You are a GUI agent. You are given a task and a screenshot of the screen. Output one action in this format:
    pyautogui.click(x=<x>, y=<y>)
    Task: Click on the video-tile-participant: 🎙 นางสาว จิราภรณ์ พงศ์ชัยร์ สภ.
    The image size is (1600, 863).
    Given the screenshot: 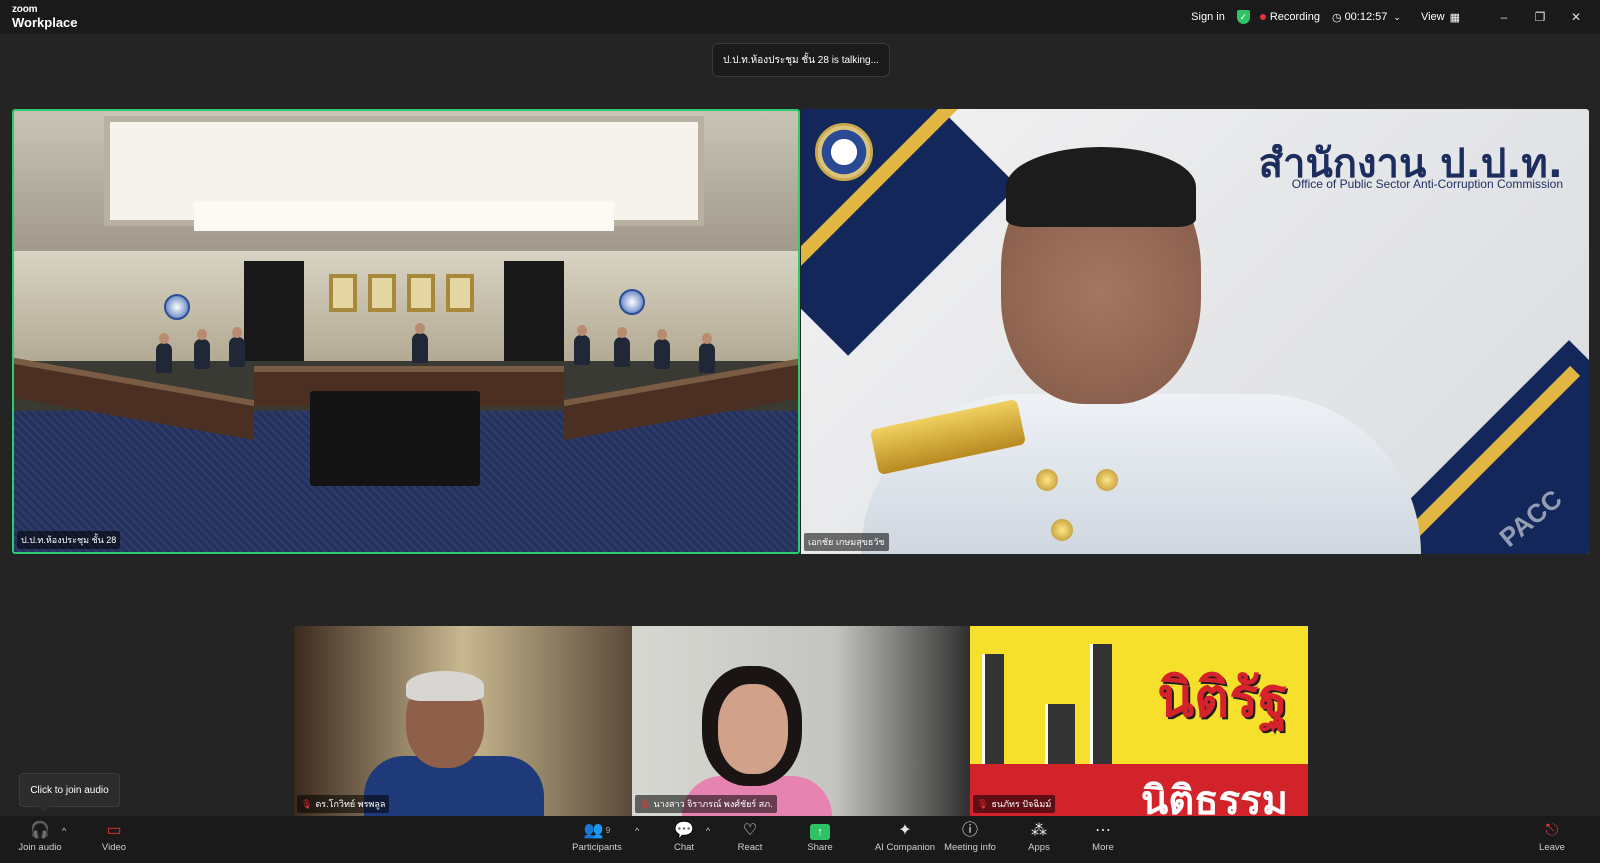 What is the action you would take?
    pyautogui.click(x=801, y=721)
    